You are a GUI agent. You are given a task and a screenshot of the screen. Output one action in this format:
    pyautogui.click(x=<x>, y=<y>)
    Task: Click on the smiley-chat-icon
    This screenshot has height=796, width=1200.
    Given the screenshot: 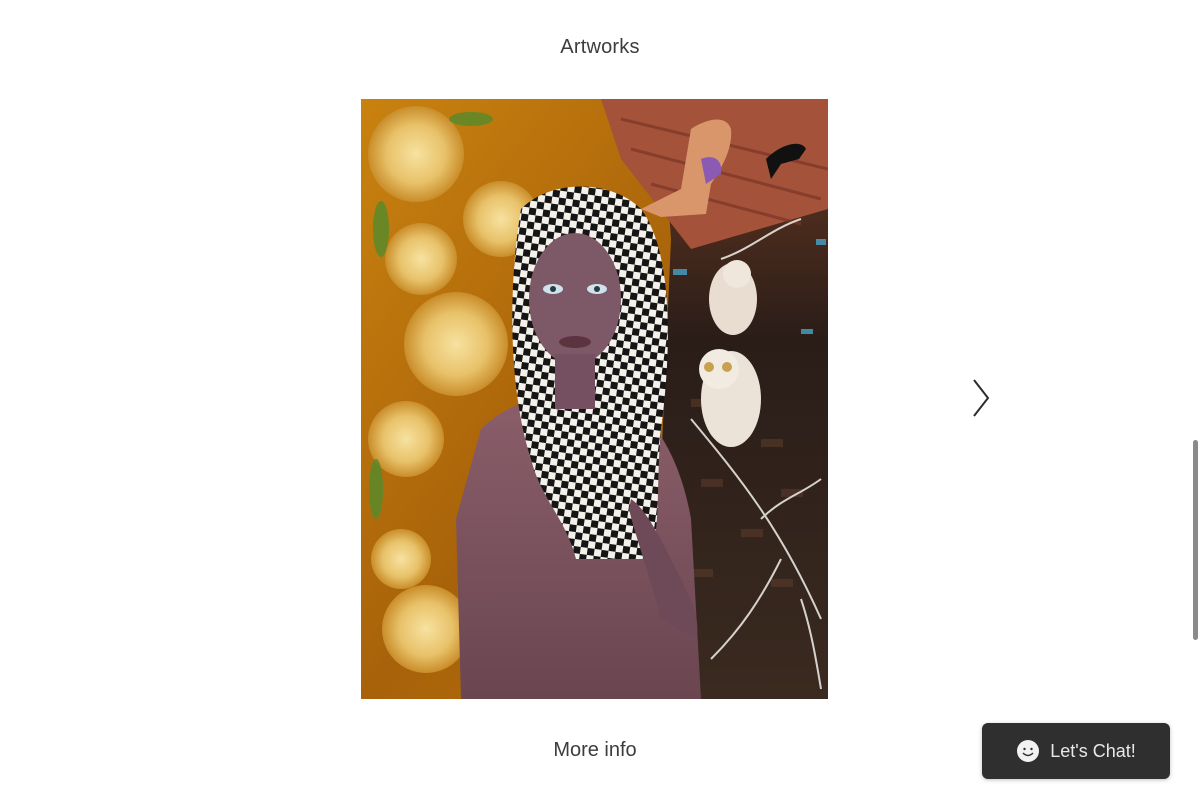 What is the action you would take?
    pyautogui.click(x=1028, y=751)
    